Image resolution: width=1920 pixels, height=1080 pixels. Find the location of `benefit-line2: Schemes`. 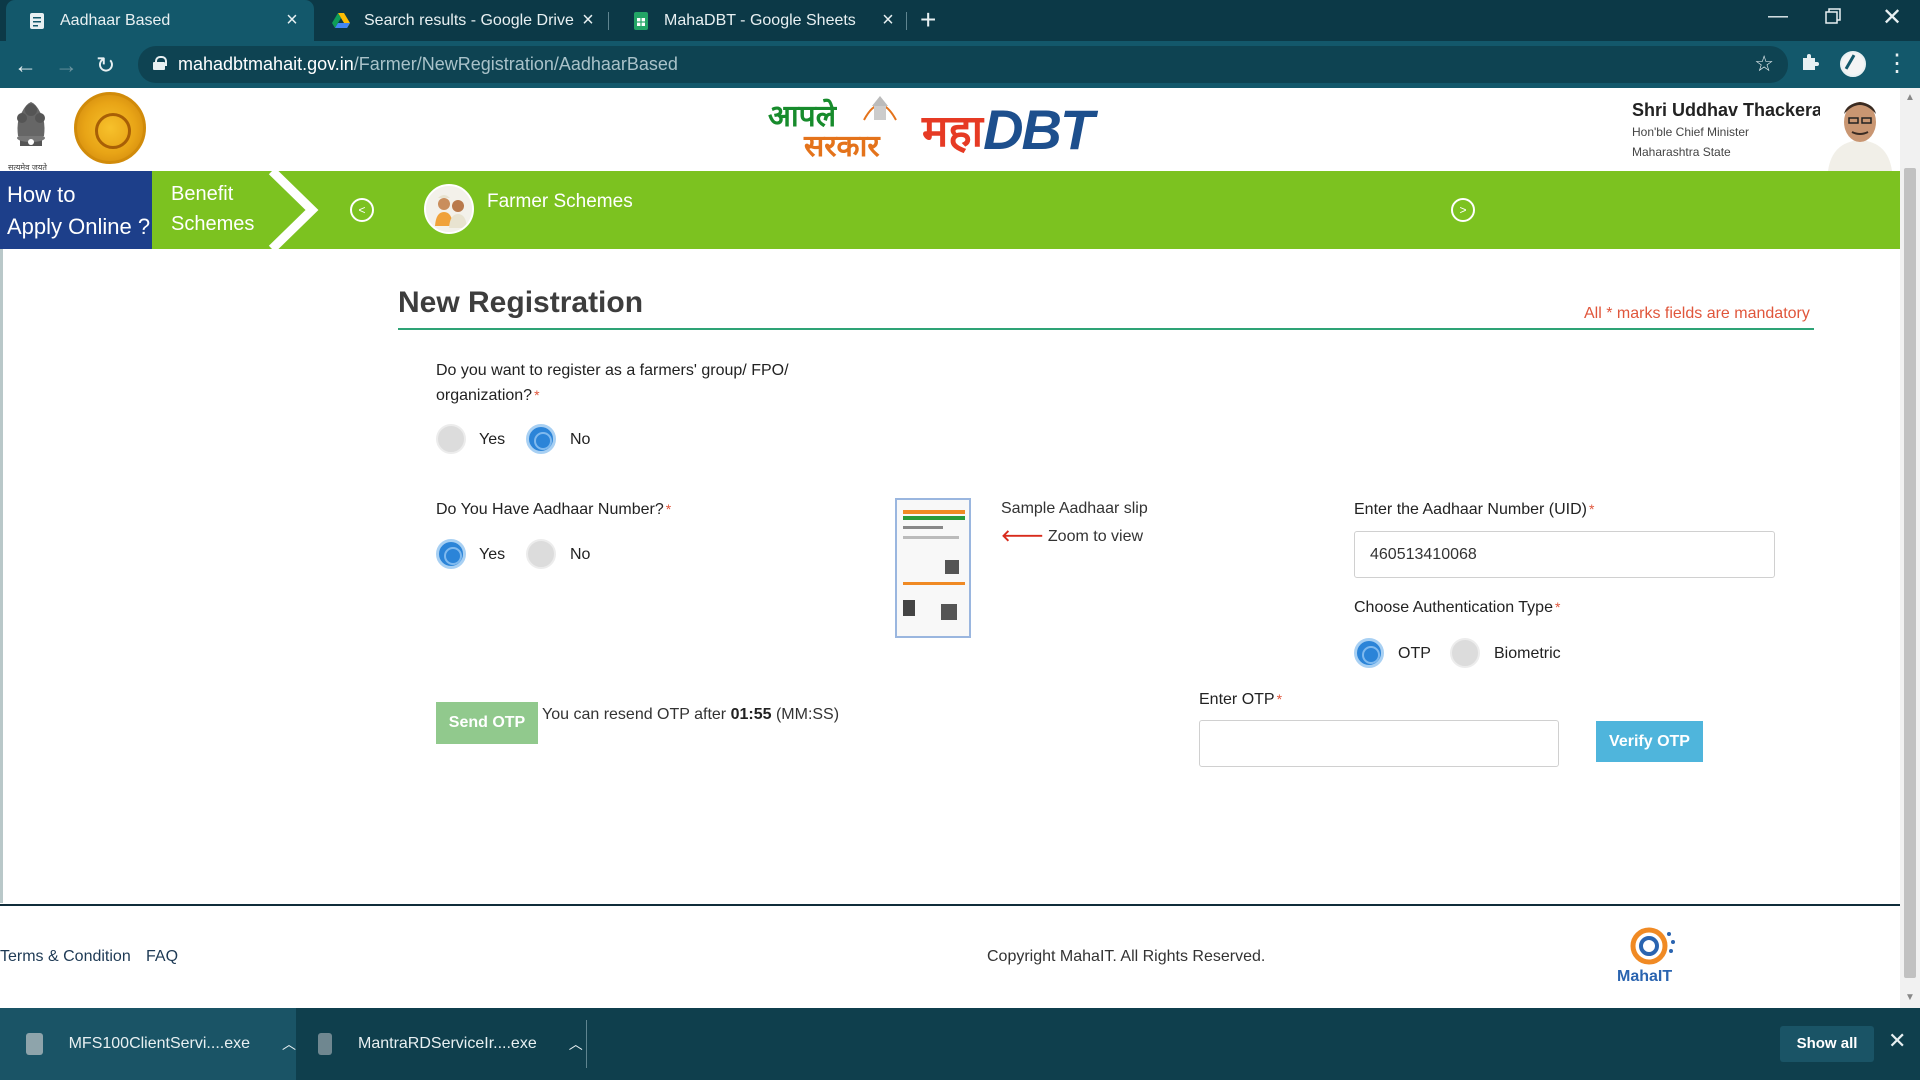

benefit-line2: Schemes is located at coordinates (213, 224).